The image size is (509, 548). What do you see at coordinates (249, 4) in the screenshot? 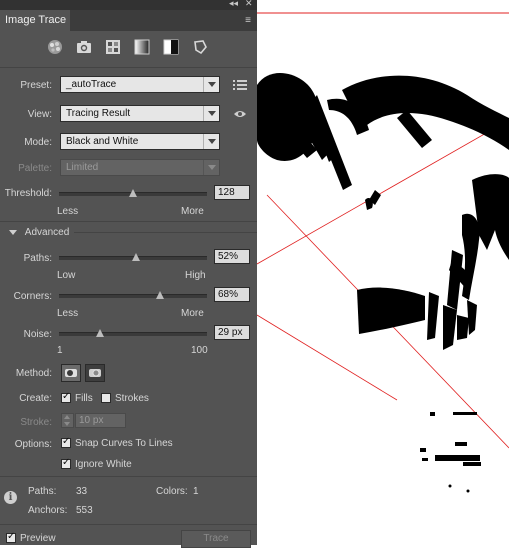
I see `close-panel-icon: ✕` at bounding box center [249, 4].